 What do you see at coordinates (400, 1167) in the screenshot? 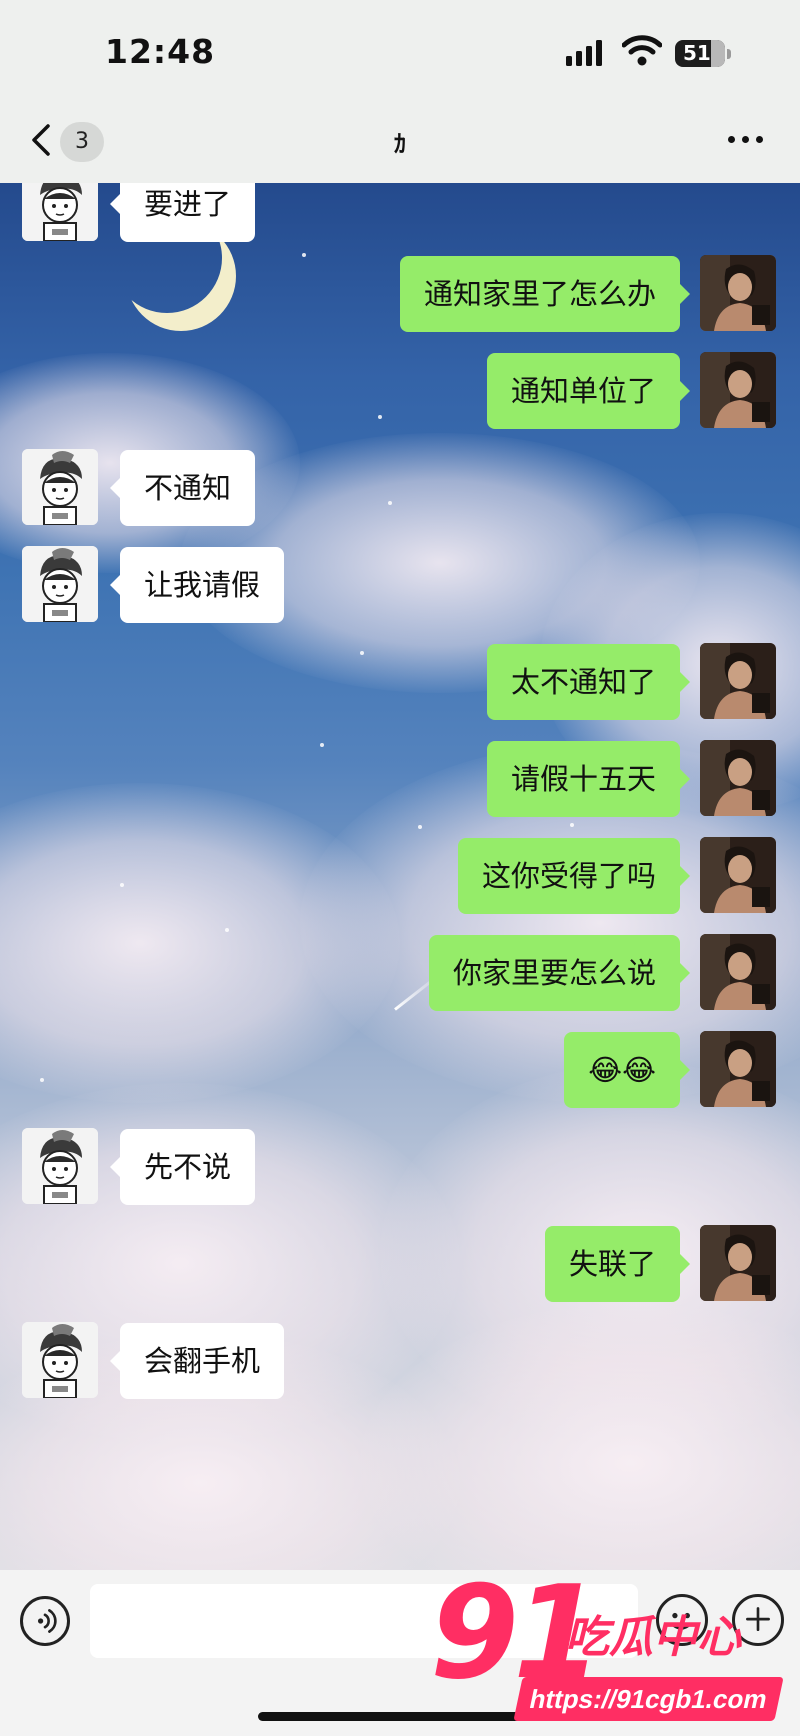
I see `message-row: 先不说` at bounding box center [400, 1167].